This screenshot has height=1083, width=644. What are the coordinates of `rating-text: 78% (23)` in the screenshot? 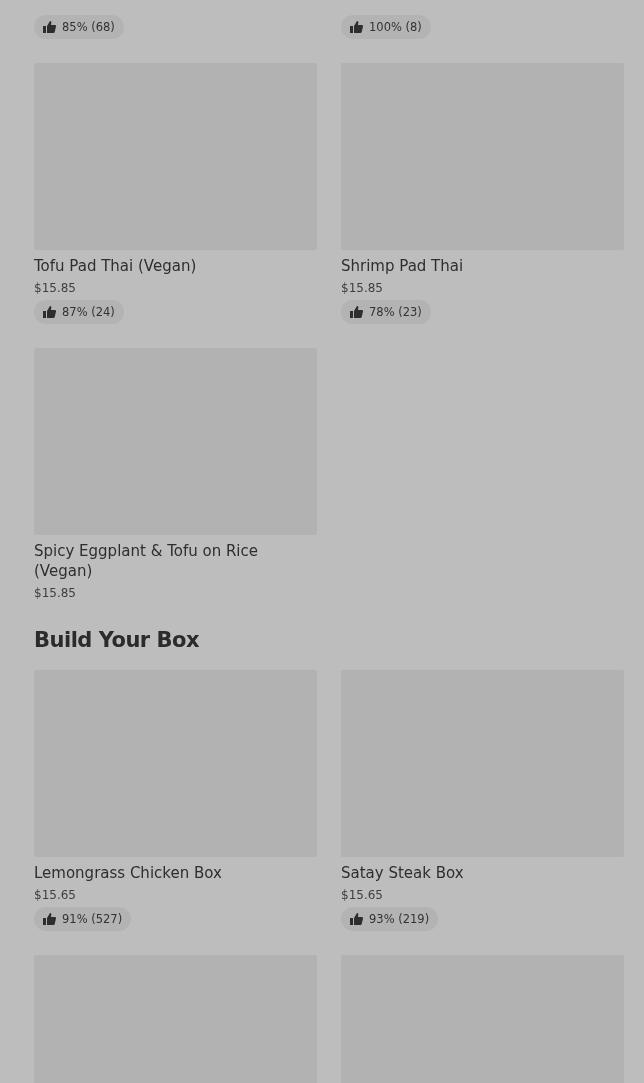 It's located at (395, 312).